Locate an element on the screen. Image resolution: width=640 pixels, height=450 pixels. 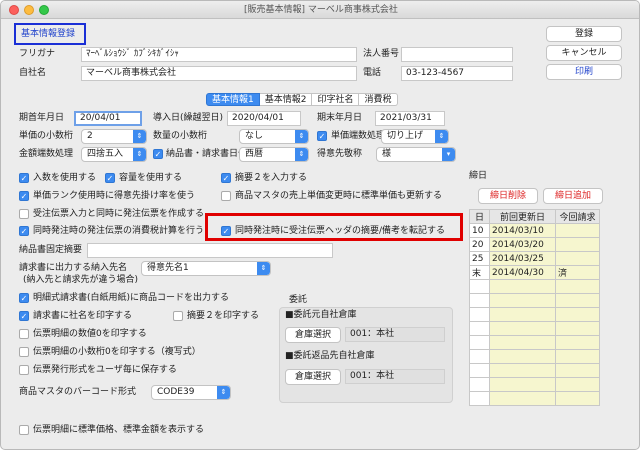
cell-last: 2014/03/25 is located at coordinates (522, 258).